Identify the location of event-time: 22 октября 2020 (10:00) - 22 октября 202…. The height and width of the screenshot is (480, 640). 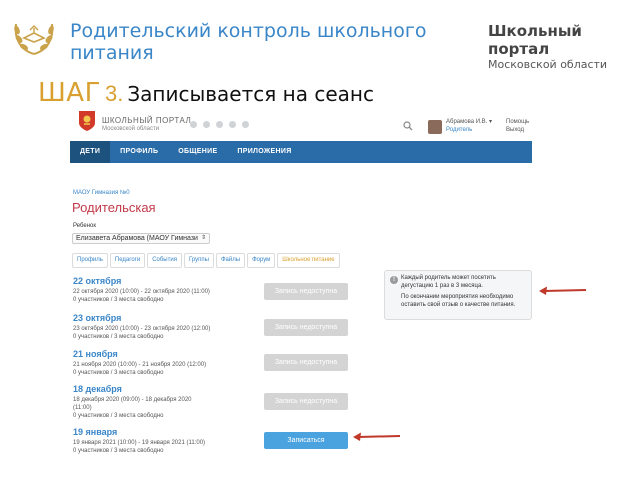
(141, 292).